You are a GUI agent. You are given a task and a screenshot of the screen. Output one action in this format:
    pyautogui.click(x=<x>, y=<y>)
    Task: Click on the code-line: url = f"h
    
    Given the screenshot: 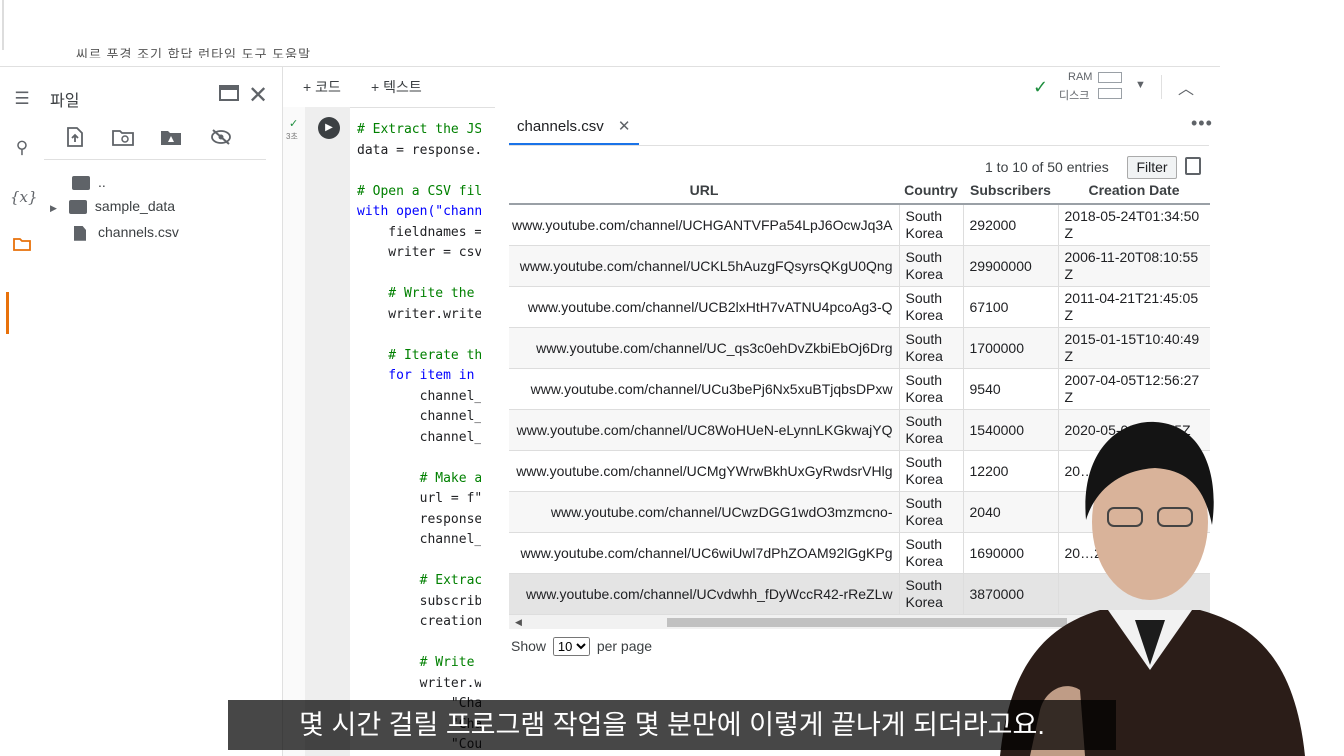 What is the action you would take?
    pyautogui.click(x=419, y=498)
    